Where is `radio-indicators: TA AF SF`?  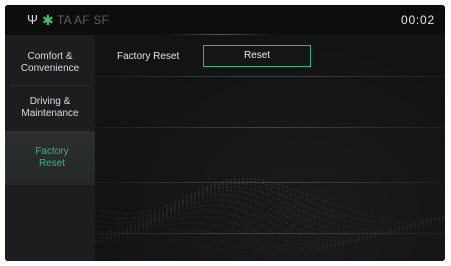 radio-indicators: TA AF SF is located at coordinates (83, 20).